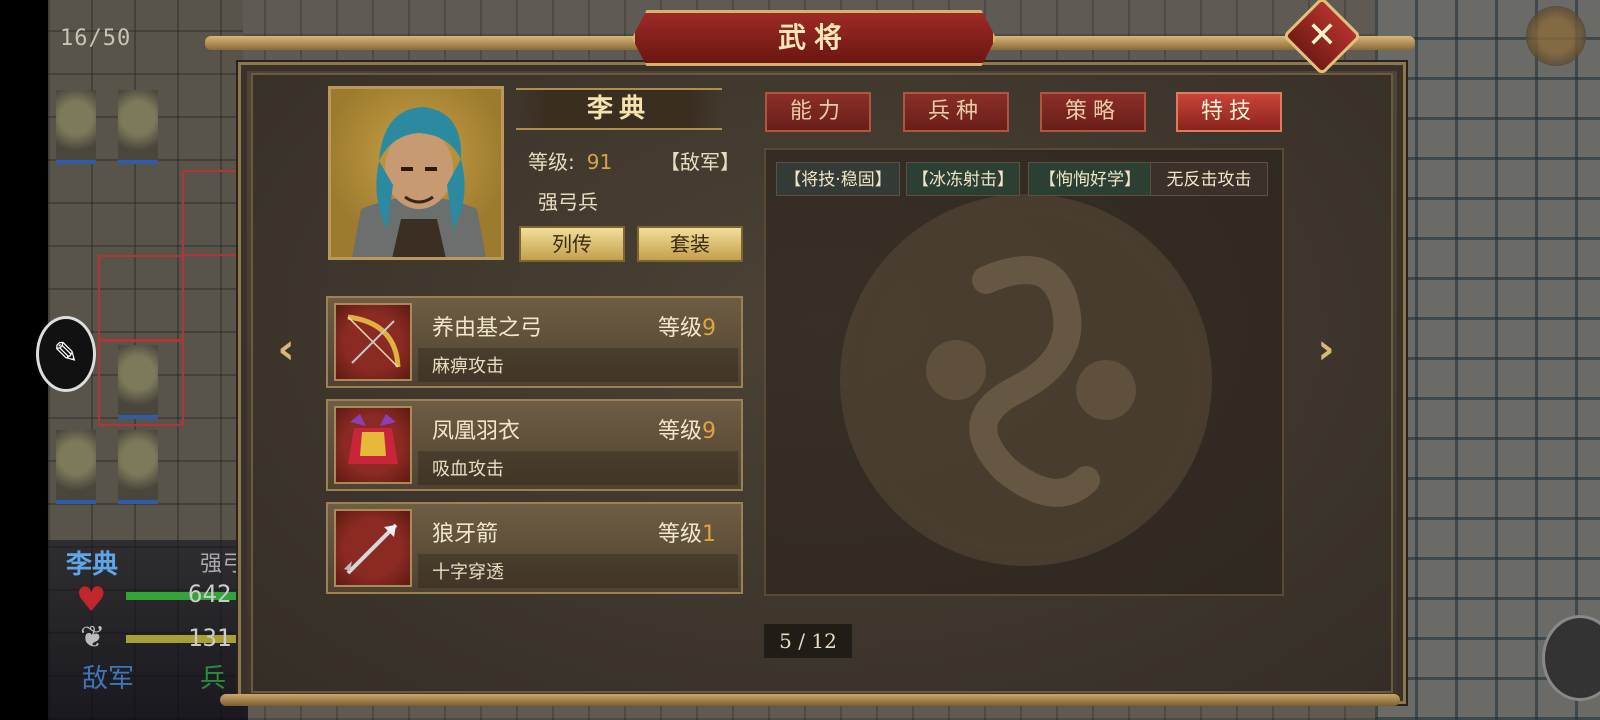 This screenshot has width=1600, height=720. I want to click on tab-ability: 能力, so click(818, 112).